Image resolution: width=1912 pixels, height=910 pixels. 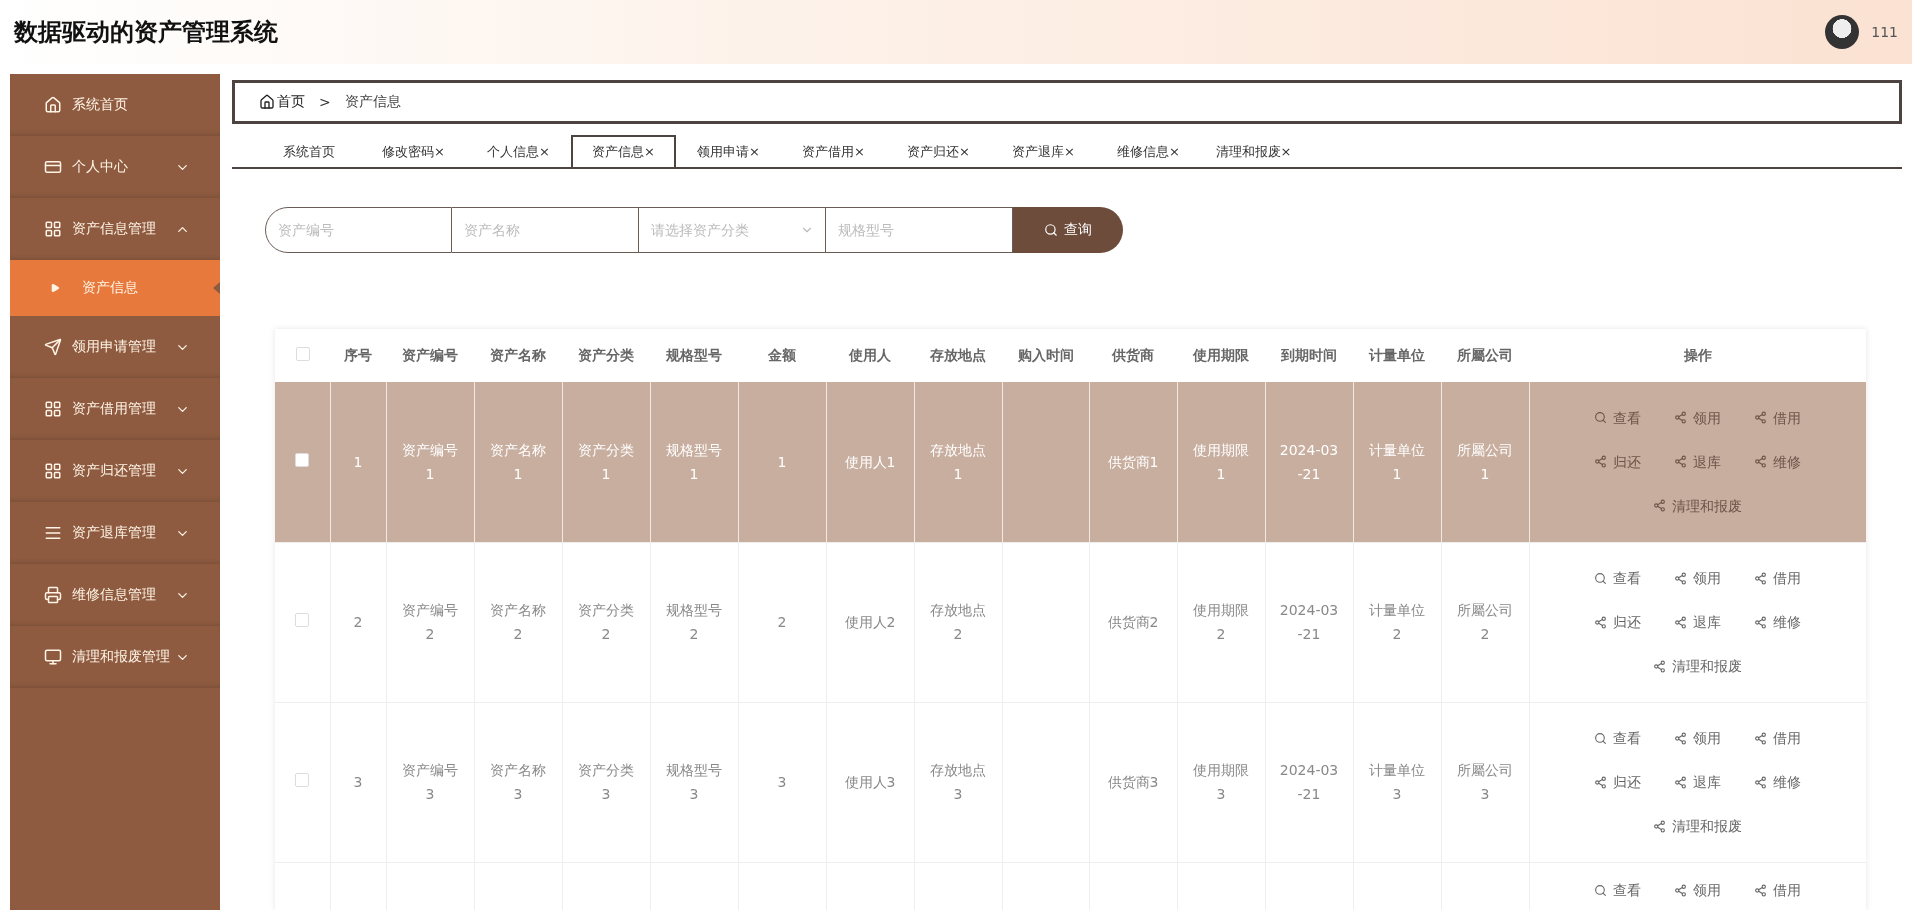 I want to click on tab: 资产借用×, so click(x=833, y=151).